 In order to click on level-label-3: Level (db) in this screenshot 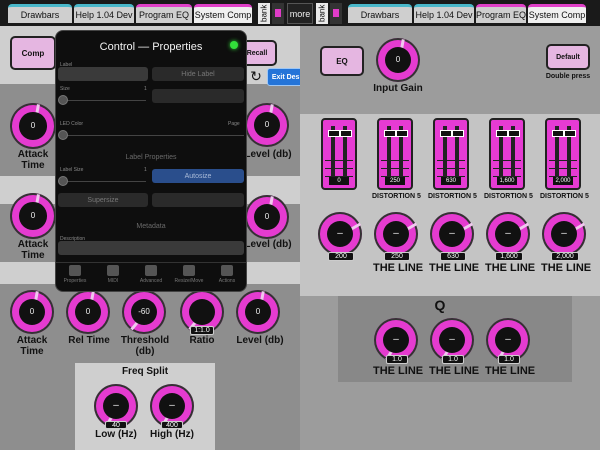, I will do `click(260, 340)`.